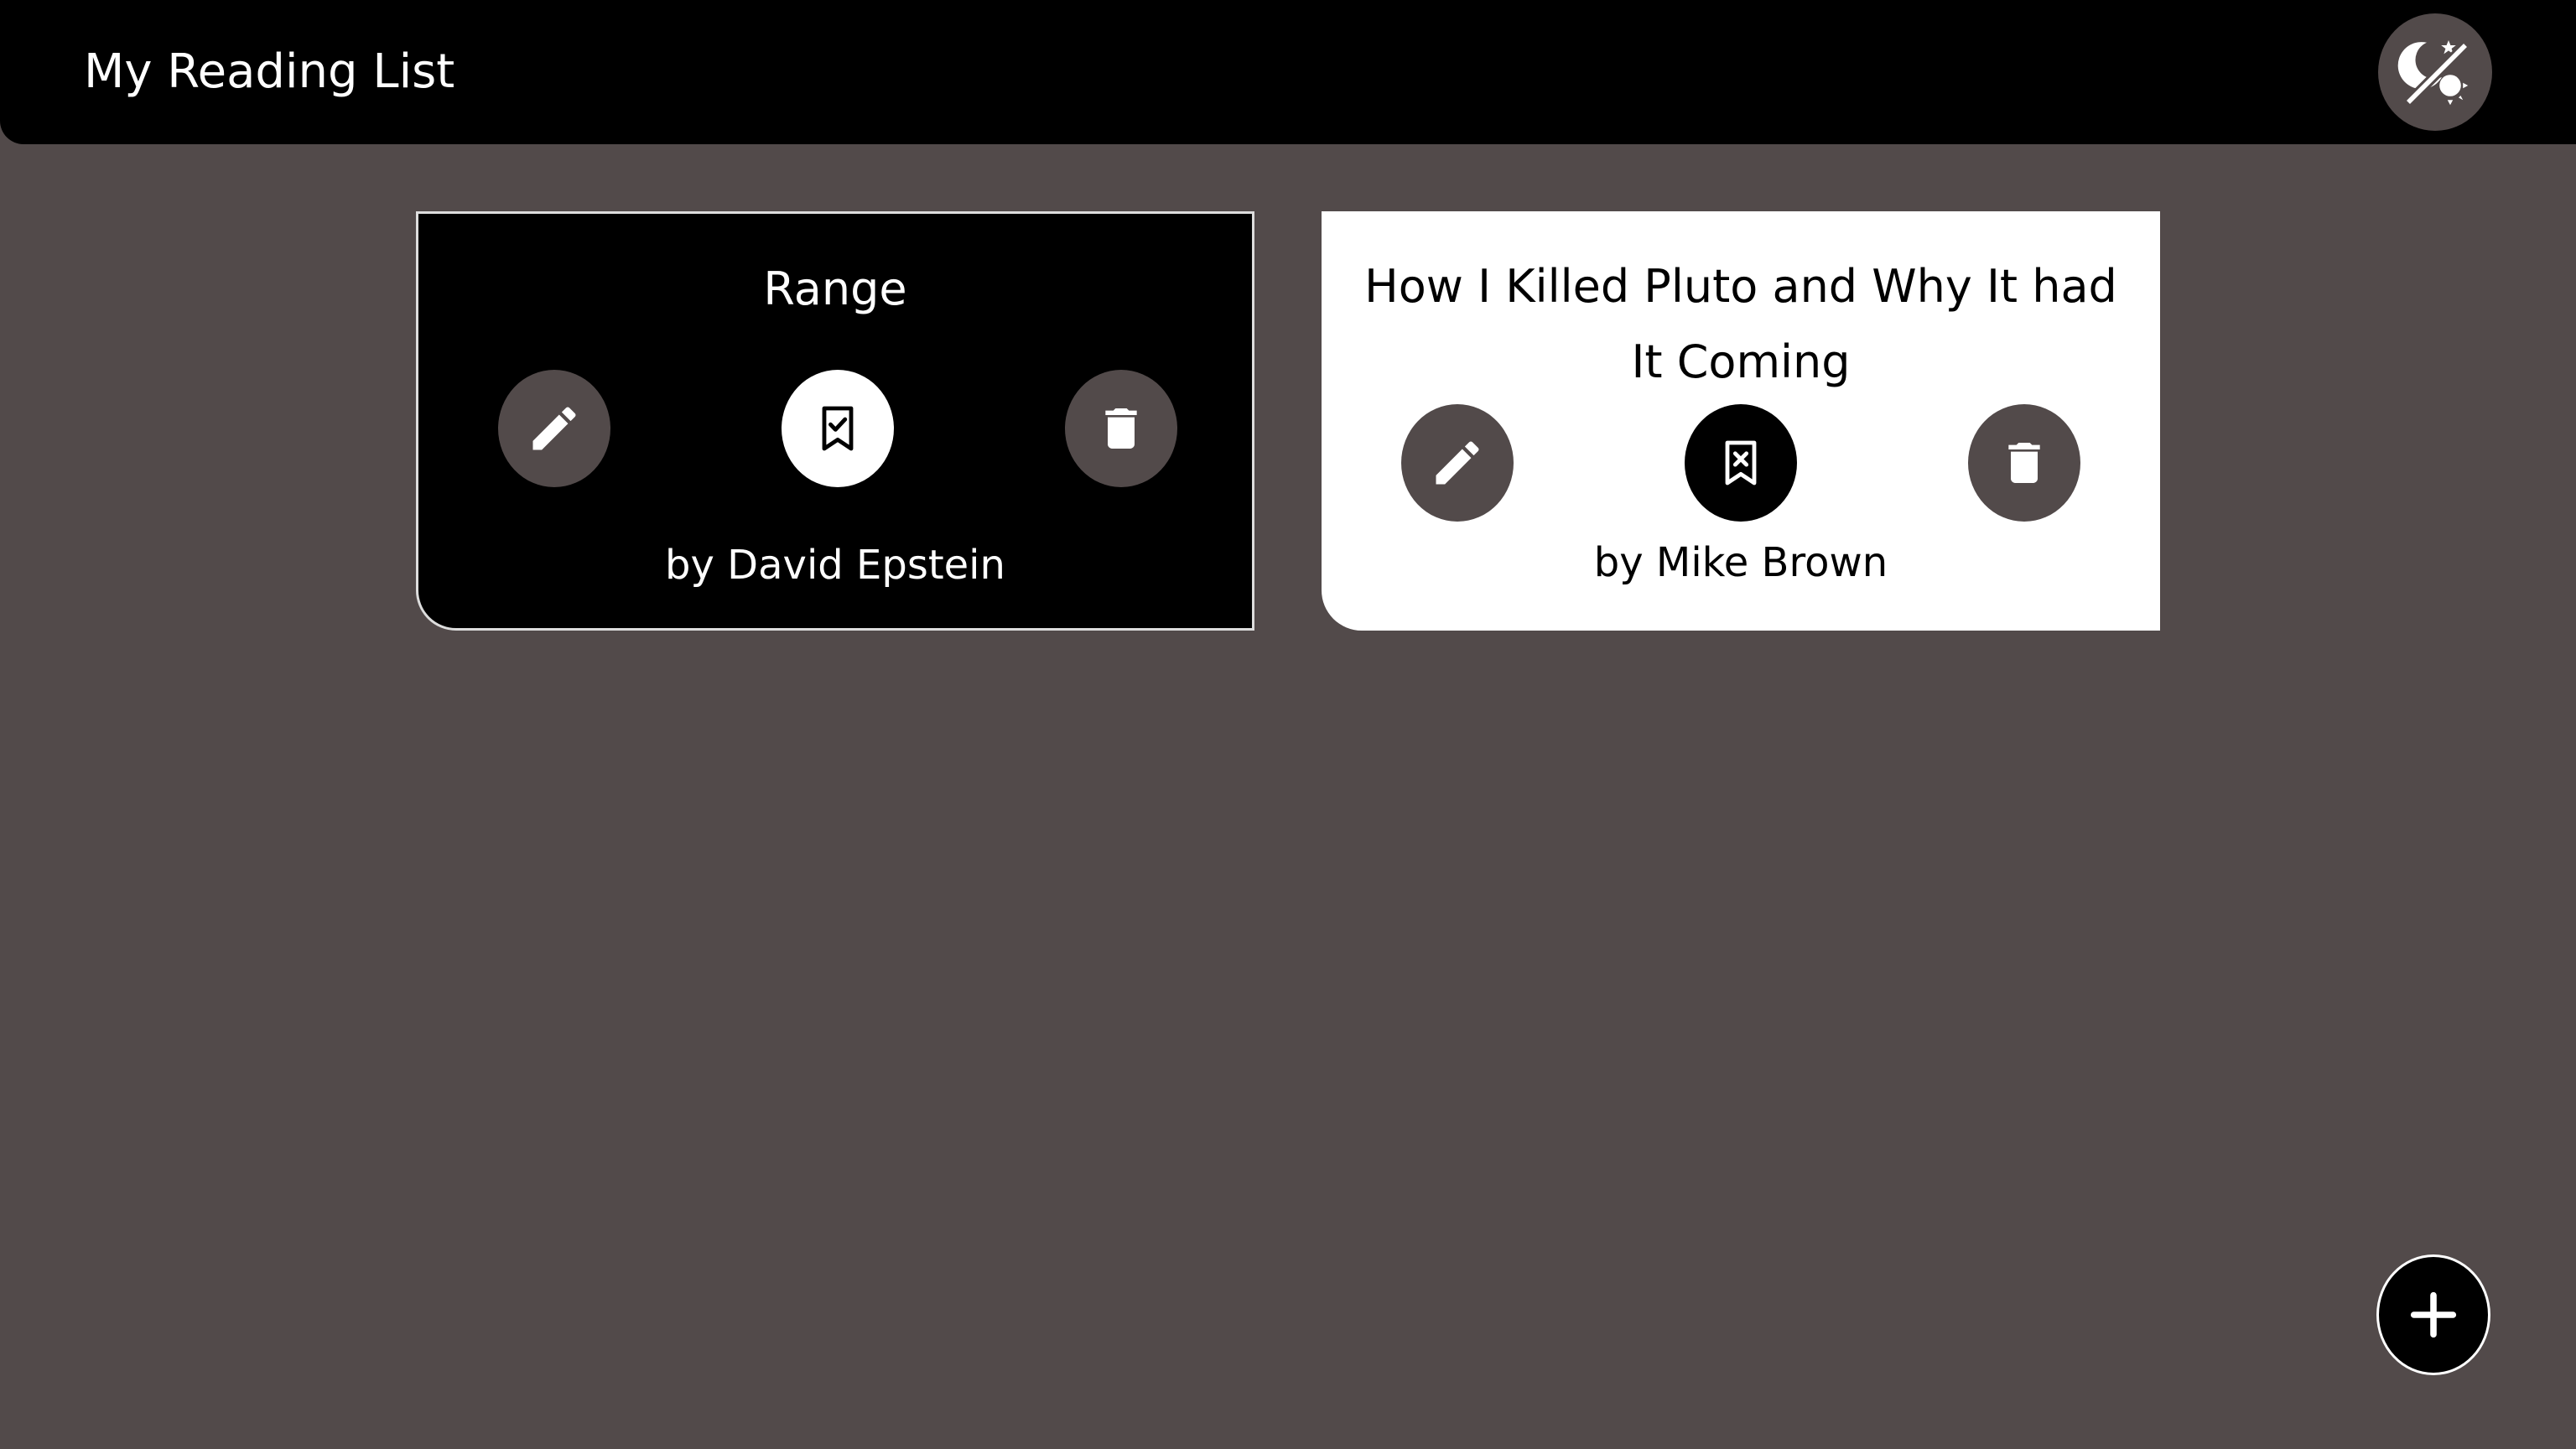 Image resolution: width=2576 pixels, height=1449 pixels. I want to click on theme-toggle-icon, so click(2435, 72).